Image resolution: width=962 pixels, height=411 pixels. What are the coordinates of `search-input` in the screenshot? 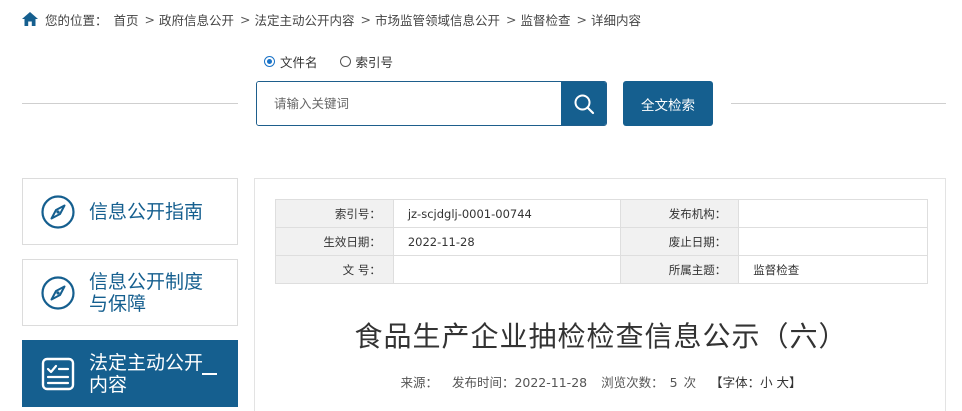 It's located at (409, 103).